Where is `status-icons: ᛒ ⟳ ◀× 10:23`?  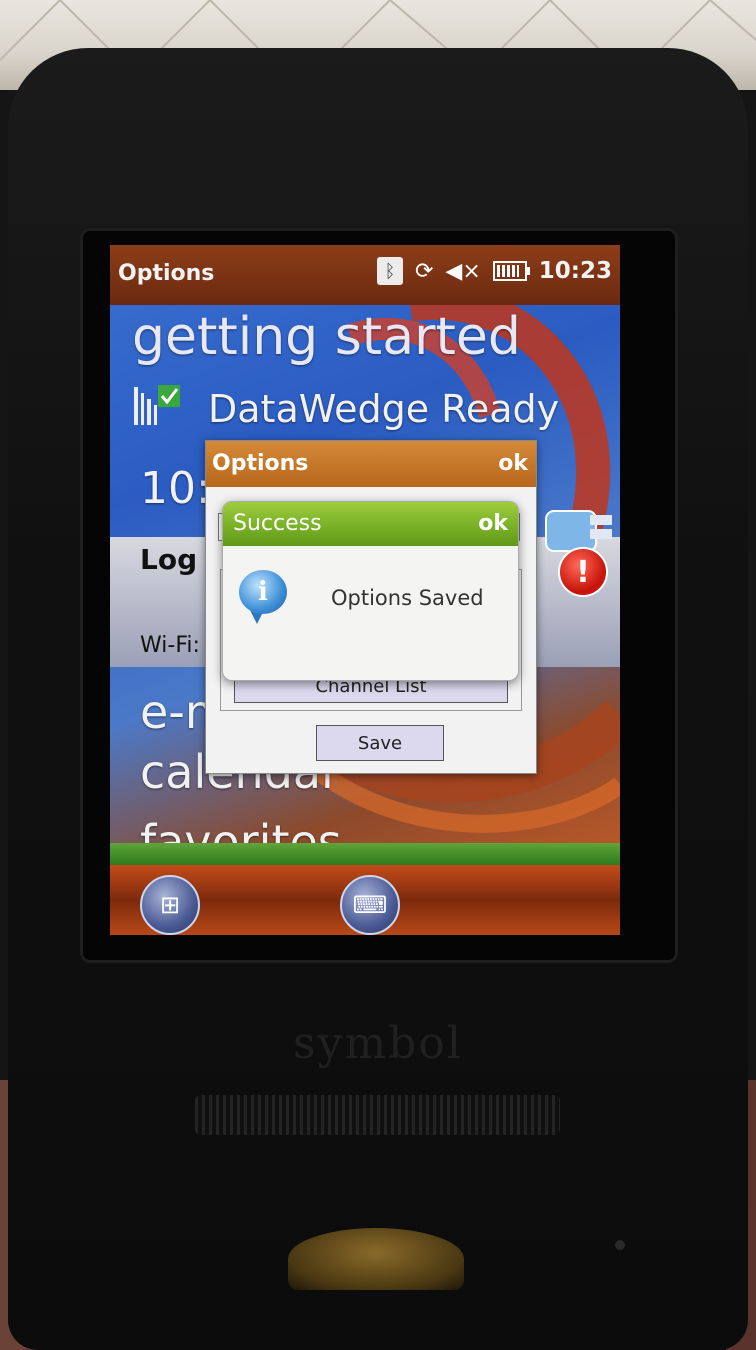
status-icons: ᛒ ⟳ ◀× 10:23 is located at coordinates (494, 271).